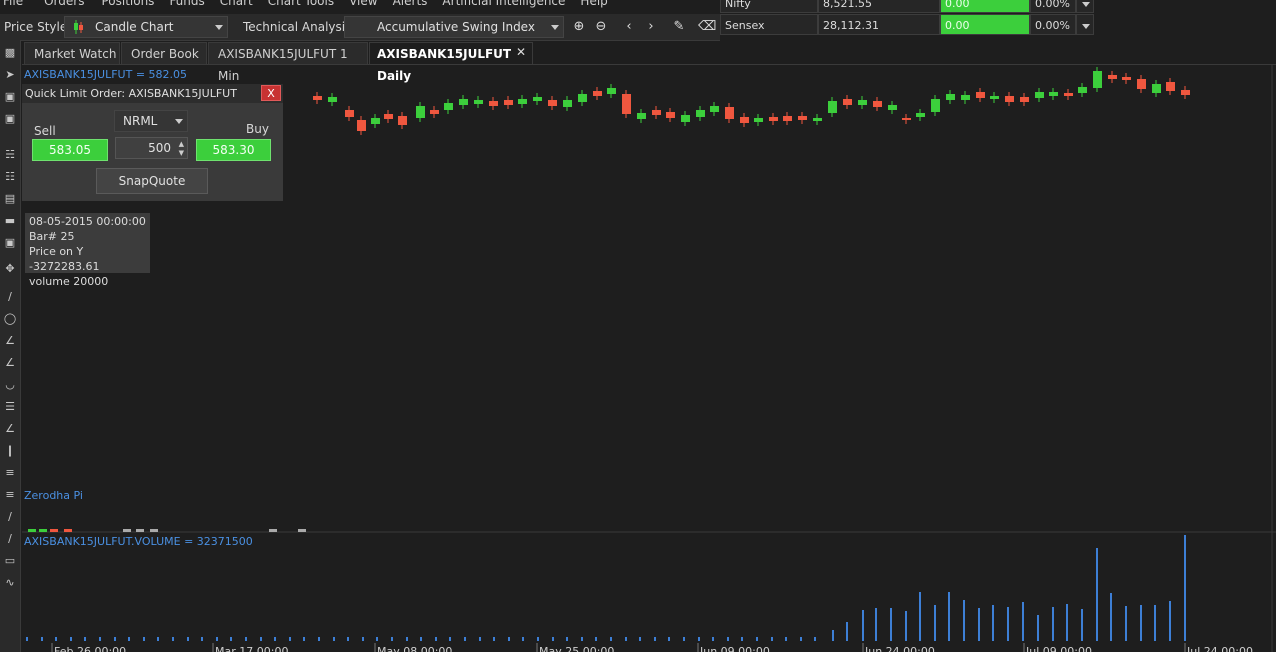 Image resolution: width=1276 pixels, height=652 pixels. Describe the element at coordinates (579, 27) in the screenshot. I see `zoom-in-icon: ⊕` at that location.